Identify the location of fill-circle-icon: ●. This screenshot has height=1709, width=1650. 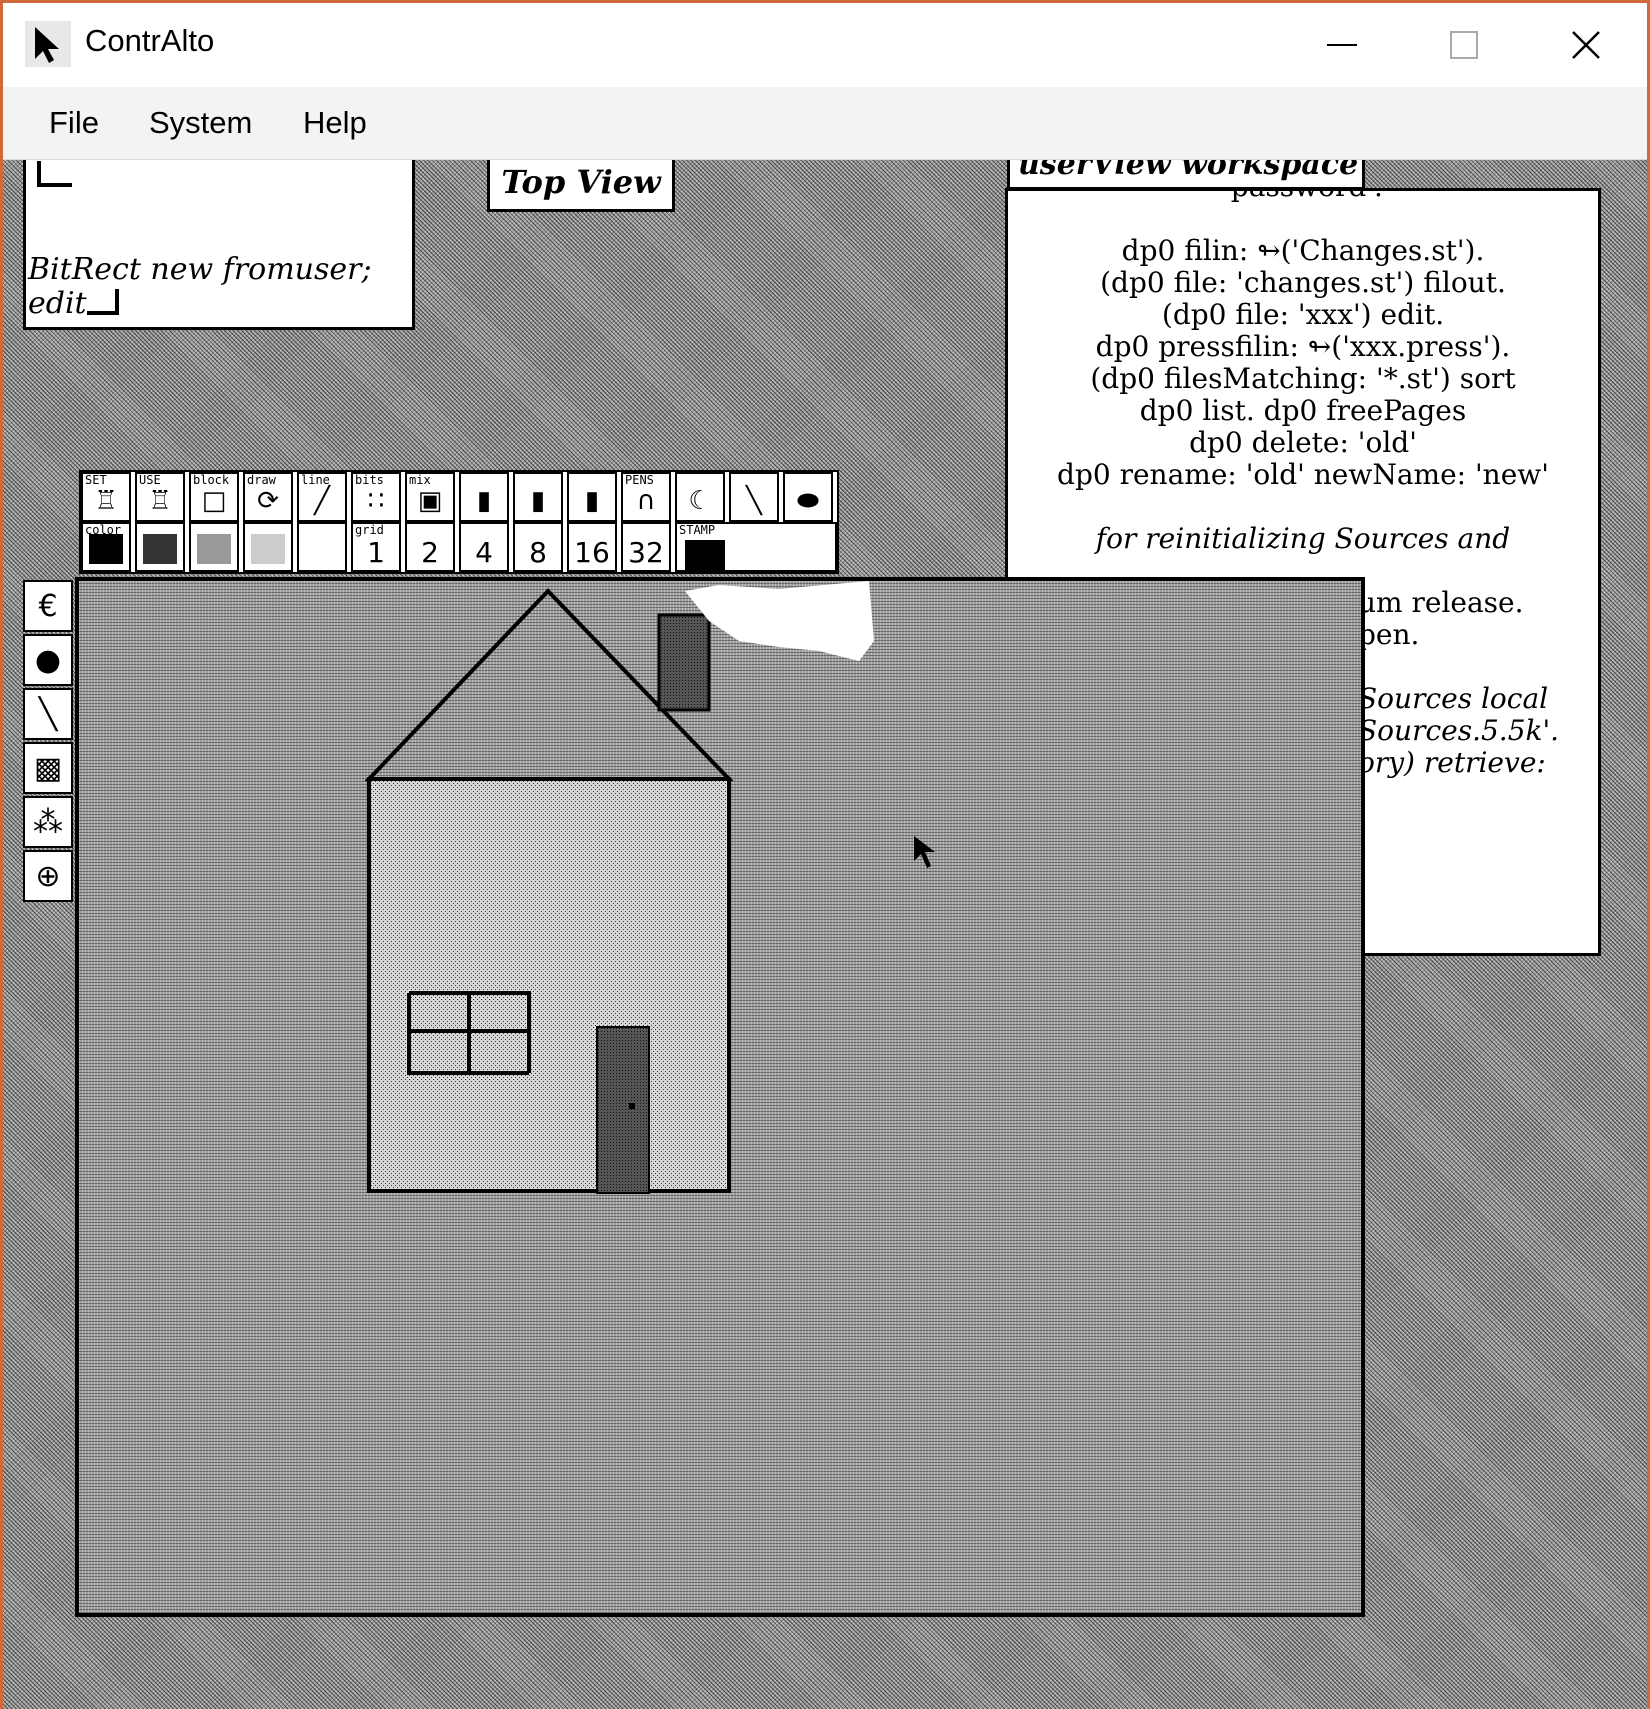
(48, 660).